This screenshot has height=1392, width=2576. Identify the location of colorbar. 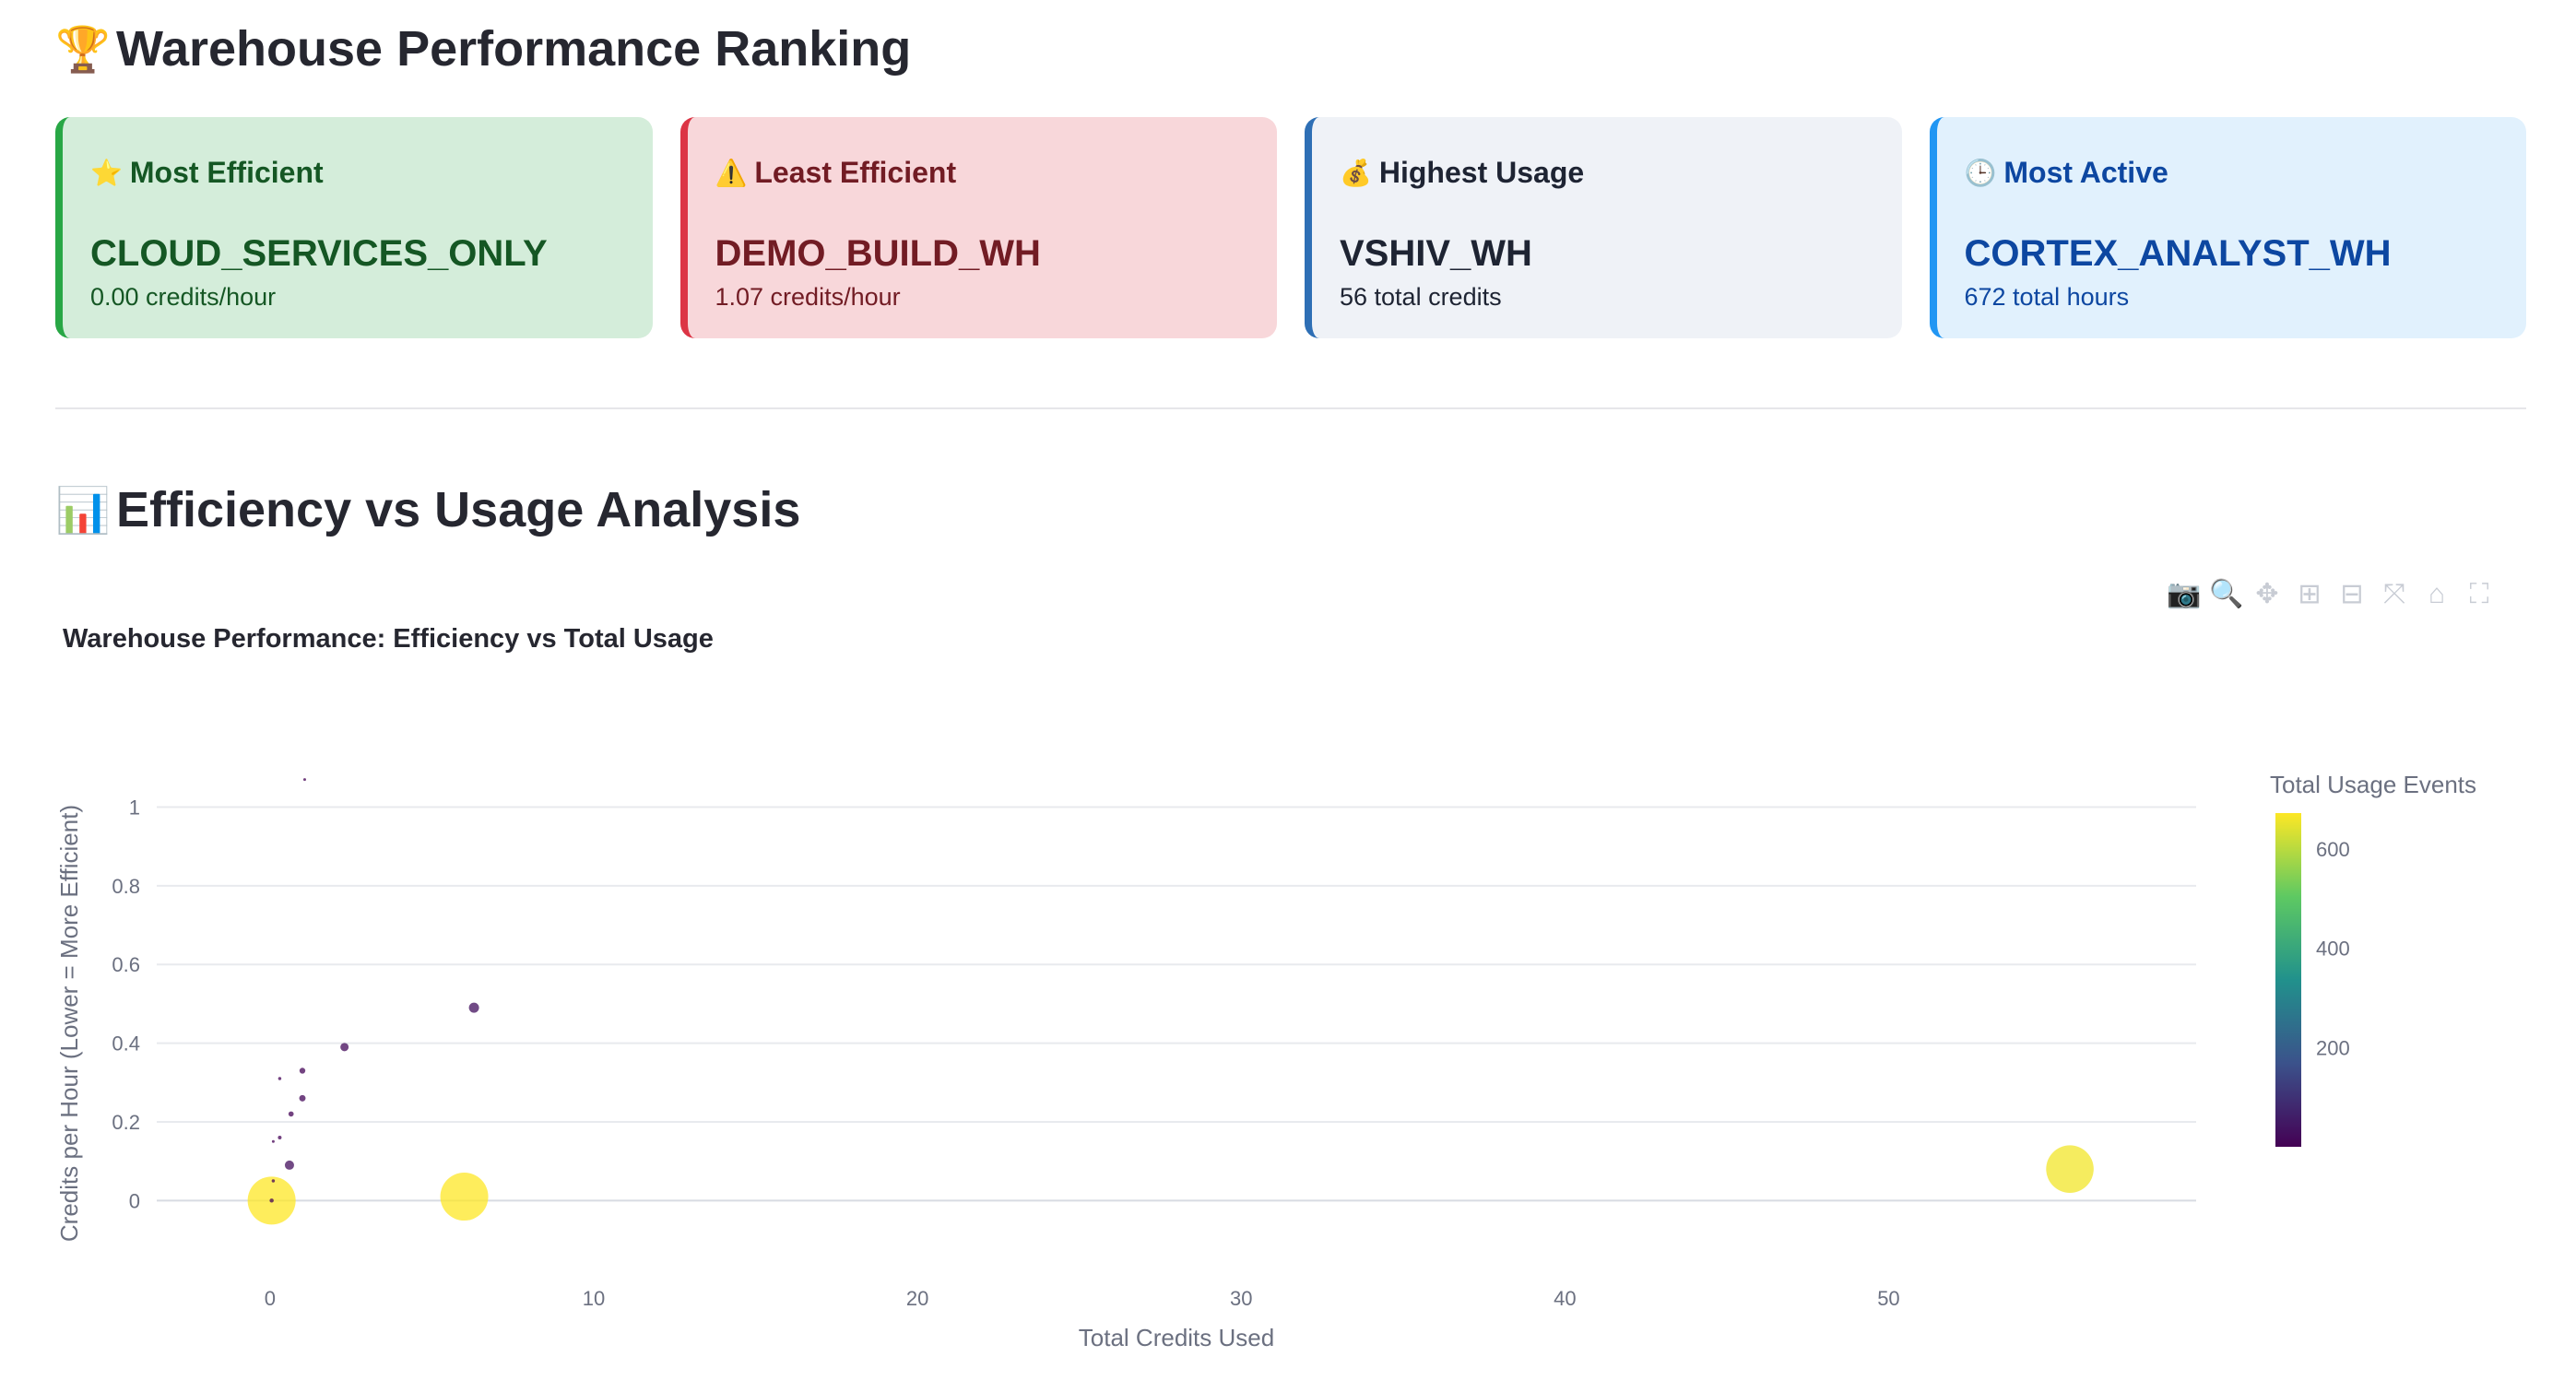
(2288, 980).